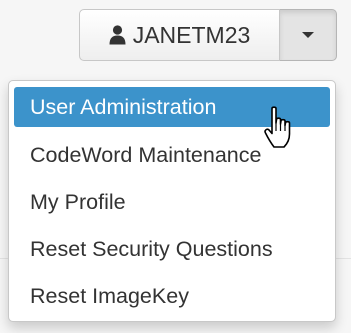  Describe the element at coordinates (277, 127) in the screenshot. I see `hand-pointer-icon` at that location.